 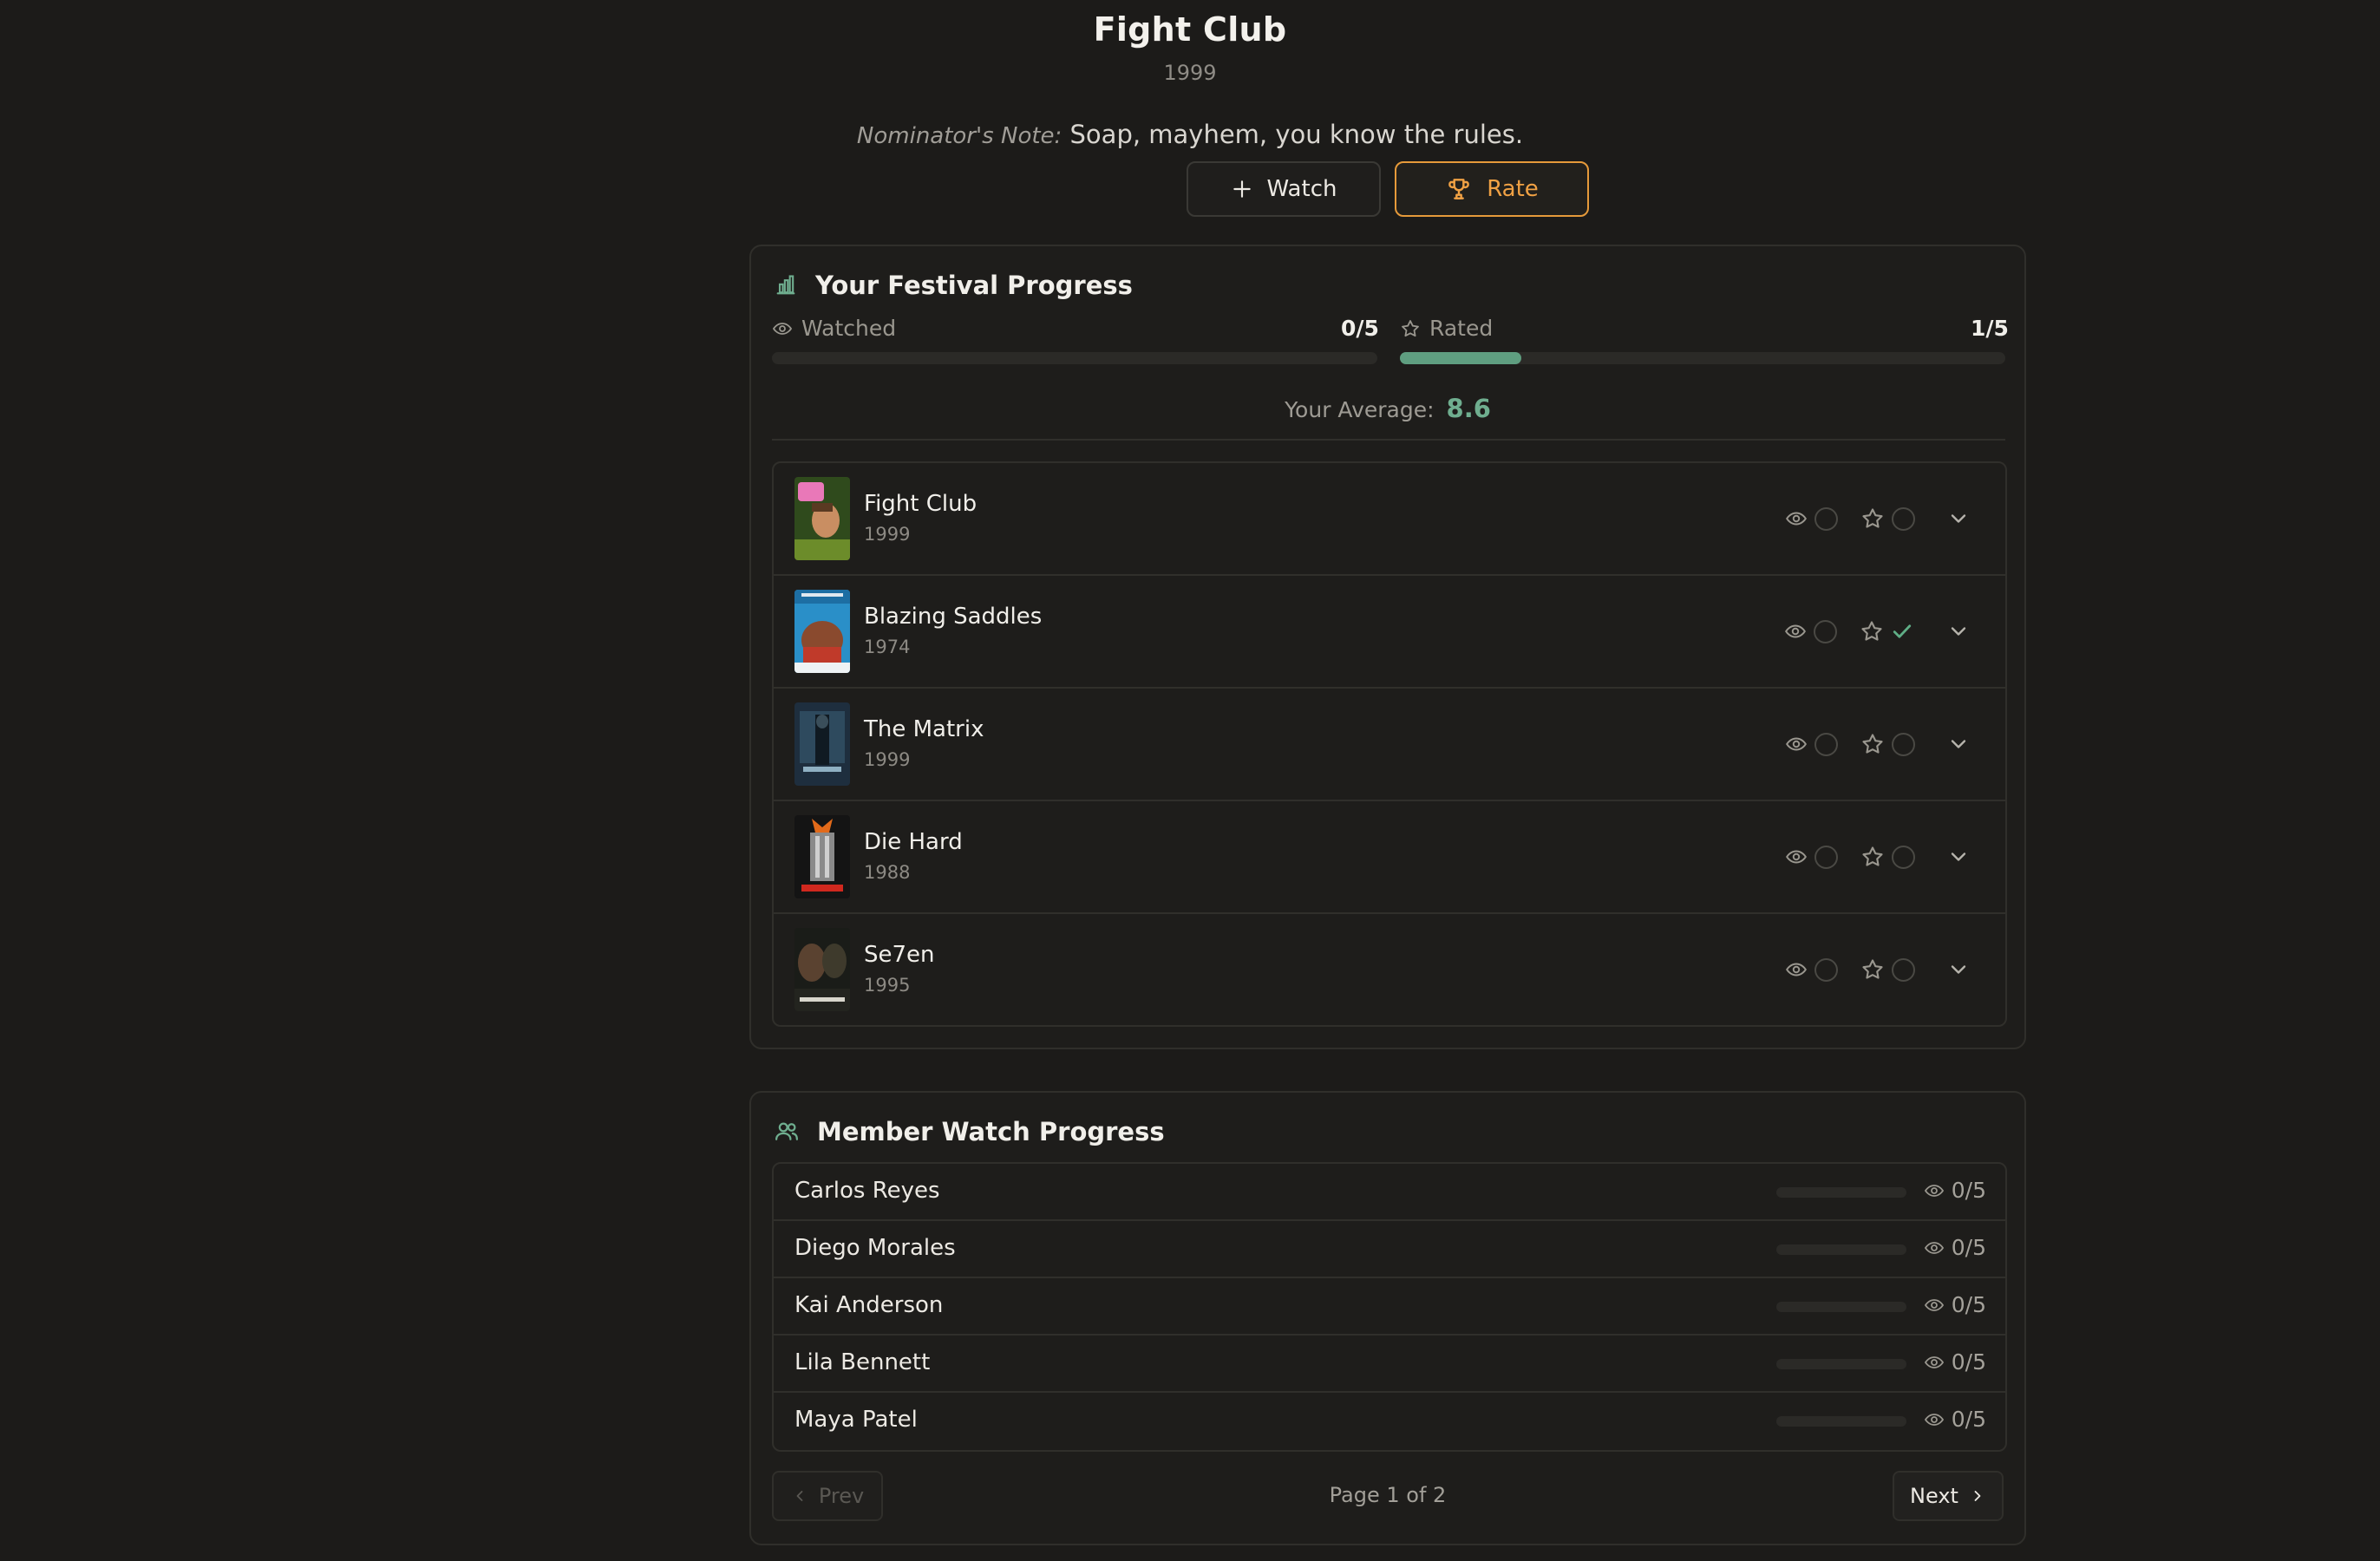 I want to click on chevron-right-icon, so click(x=1977, y=1496).